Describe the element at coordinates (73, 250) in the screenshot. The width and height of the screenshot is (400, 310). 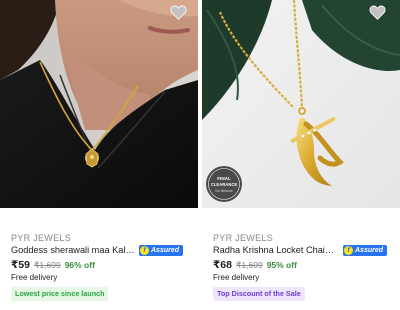
I see `product-title: Goddess sherawali maa Kali Durga Pendant` at that location.